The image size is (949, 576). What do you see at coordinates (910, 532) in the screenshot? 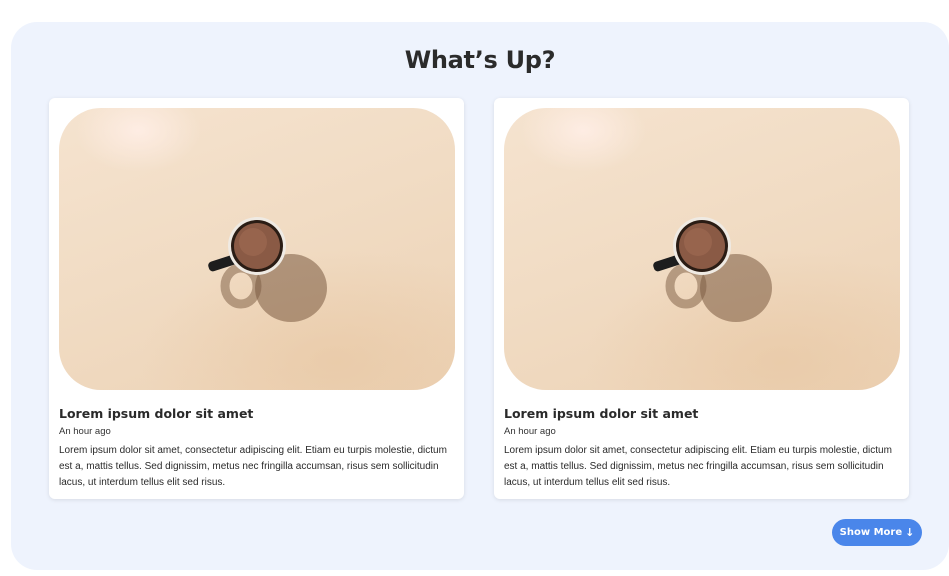
I see `arrow-down-icon: ↓` at bounding box center [910, 532].